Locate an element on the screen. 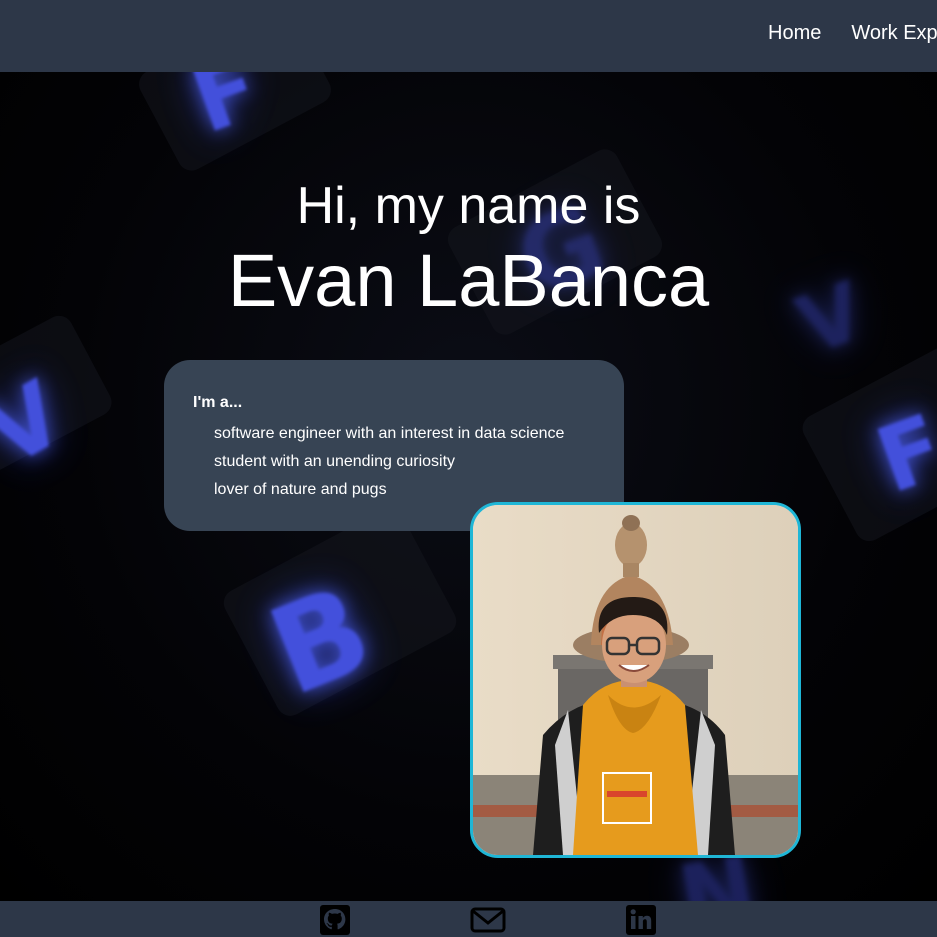 The height and width of the screenshot is (937, 937). nav-links: Home Work Expe is located at coordinates (852, 33).